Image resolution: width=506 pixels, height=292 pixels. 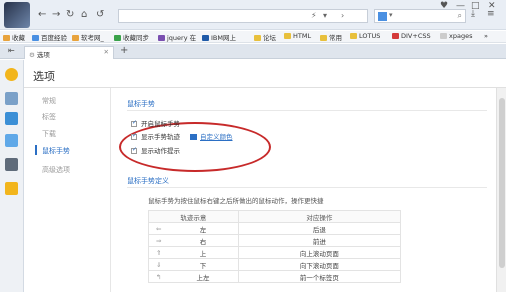 I want to click on site-icon, so click(x=395, y=36).